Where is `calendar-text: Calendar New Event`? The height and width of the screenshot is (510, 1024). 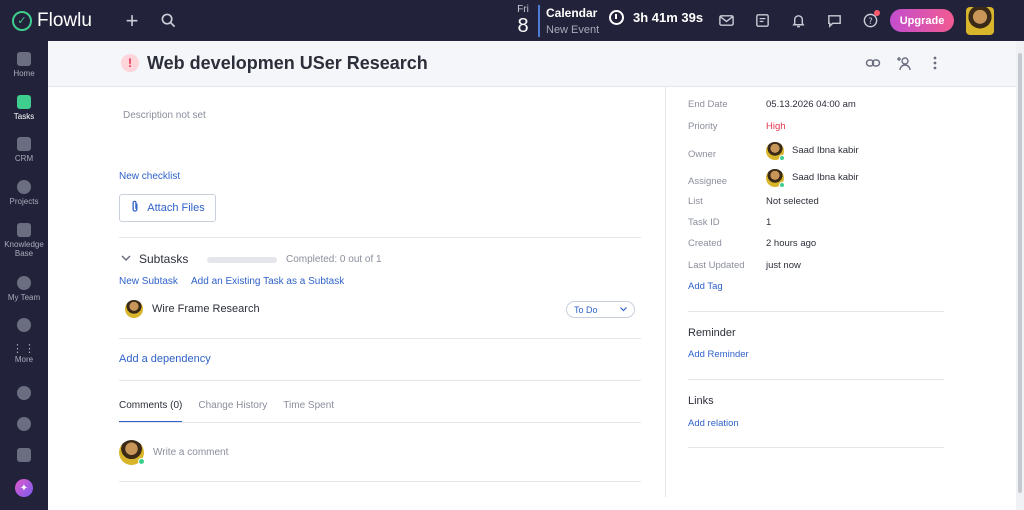 calendar-text: Calendar New Event is located at coordinates (572, 21).